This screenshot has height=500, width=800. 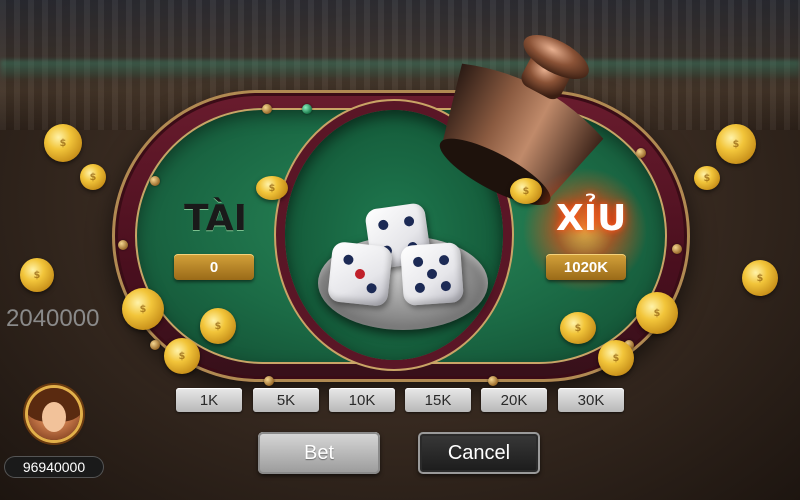 What do you see at coordinates (319, 453) in the screenshot?
I see `bet-button: Bet` at bounding box center [319, 453].